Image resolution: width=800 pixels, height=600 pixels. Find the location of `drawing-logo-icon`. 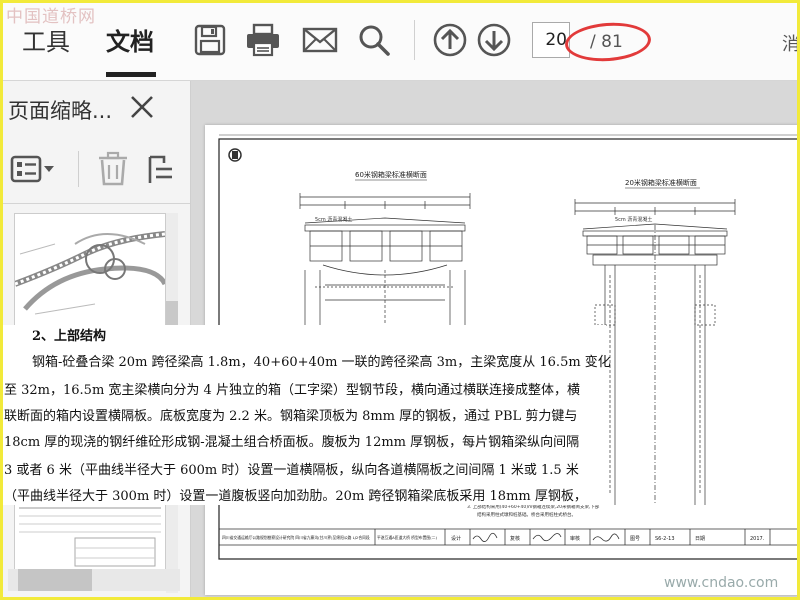

drawing-logo-icon is located at coordinates (235, 155).